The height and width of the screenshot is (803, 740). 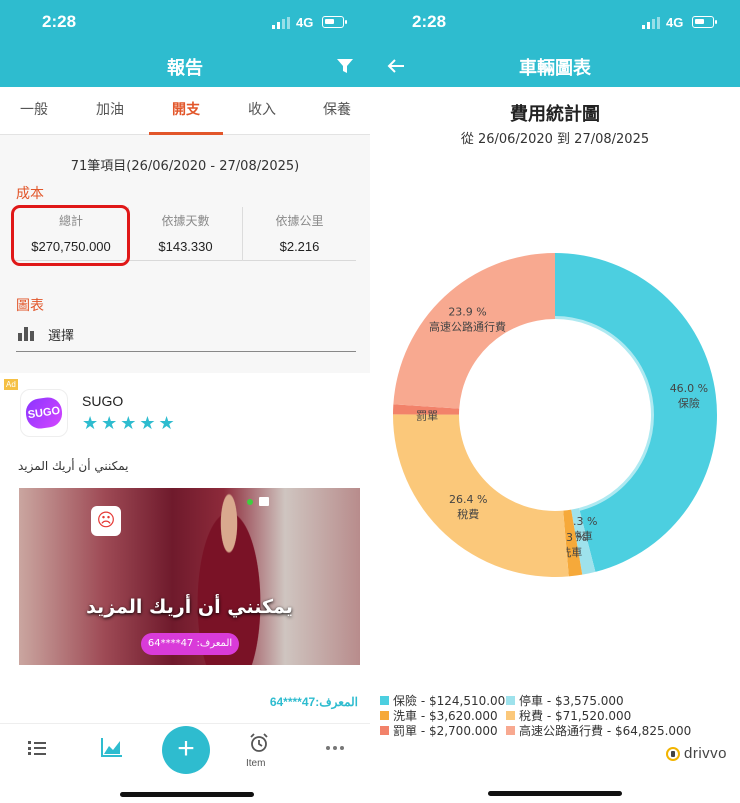 What do you see at coordinates (186, 750) in the screenshot?
I see `add-button: +` at bounding box center [186, 750].